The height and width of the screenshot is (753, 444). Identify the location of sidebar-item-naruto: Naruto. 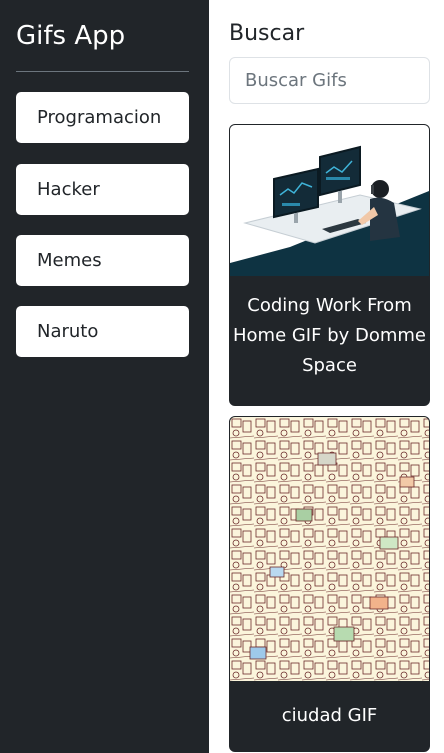
(102, 331).